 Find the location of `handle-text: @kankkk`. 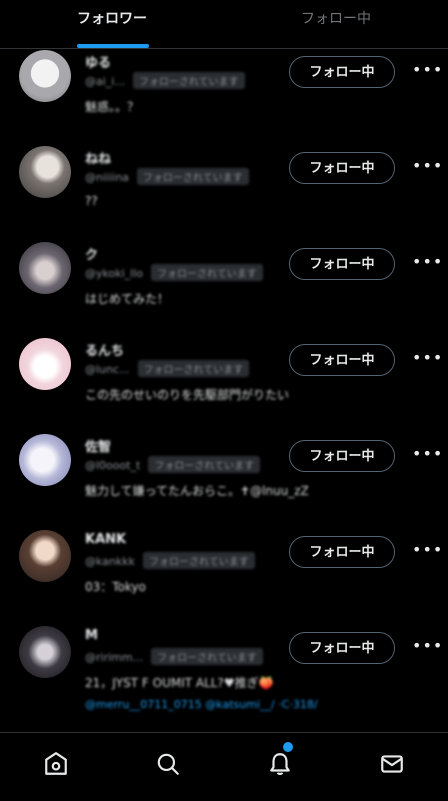

handle-text: @kankkk is located at coordinates (110, 561).